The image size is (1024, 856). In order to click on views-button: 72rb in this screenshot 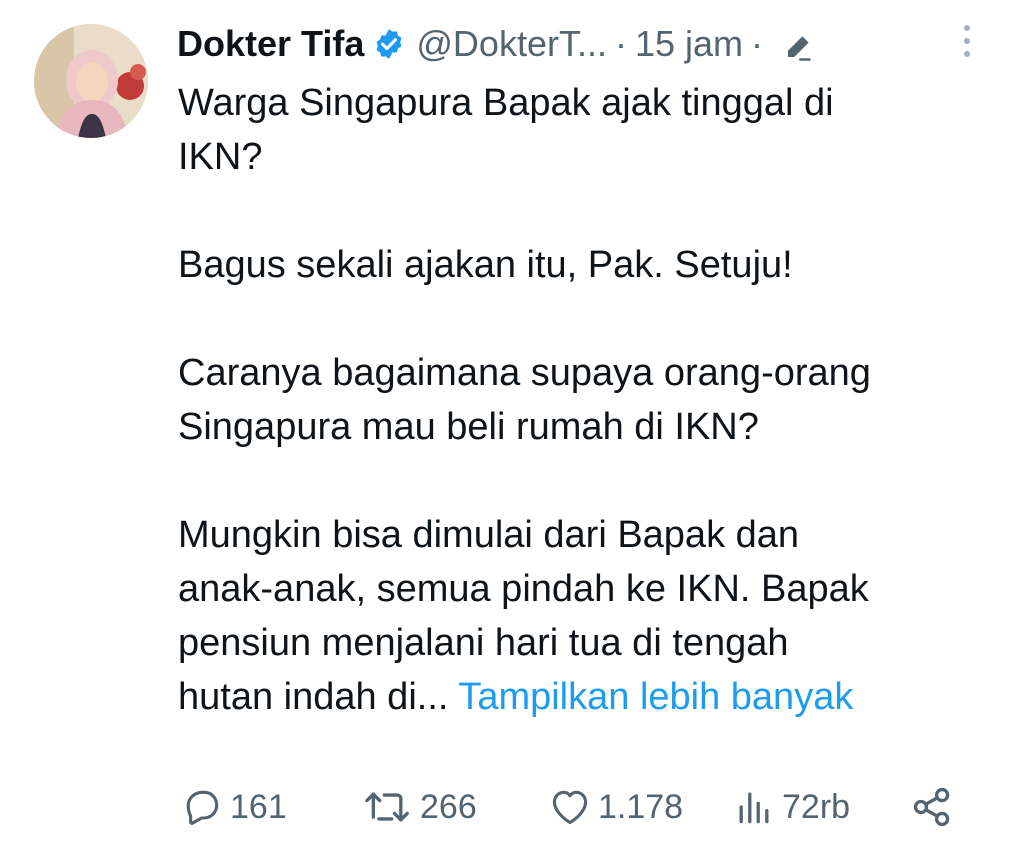, I will do `click(791, 807)`.